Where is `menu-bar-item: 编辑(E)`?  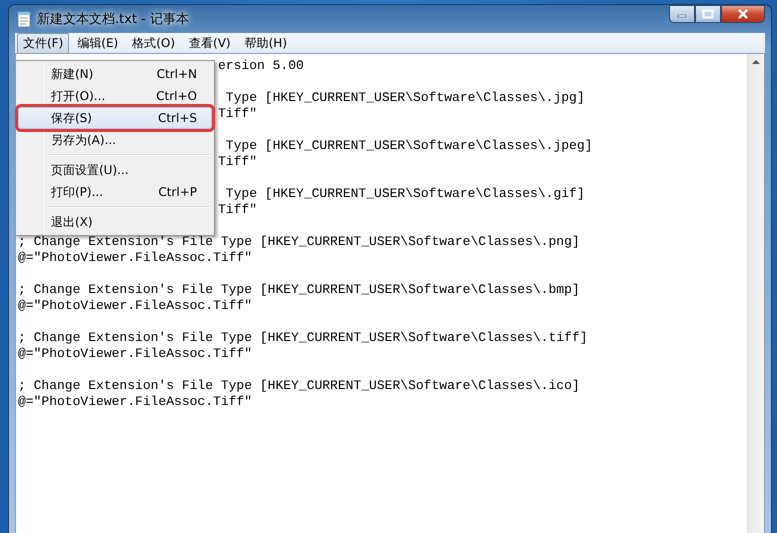
menu-bar-item: 编辑(E) is located at coordinates (97, 43).